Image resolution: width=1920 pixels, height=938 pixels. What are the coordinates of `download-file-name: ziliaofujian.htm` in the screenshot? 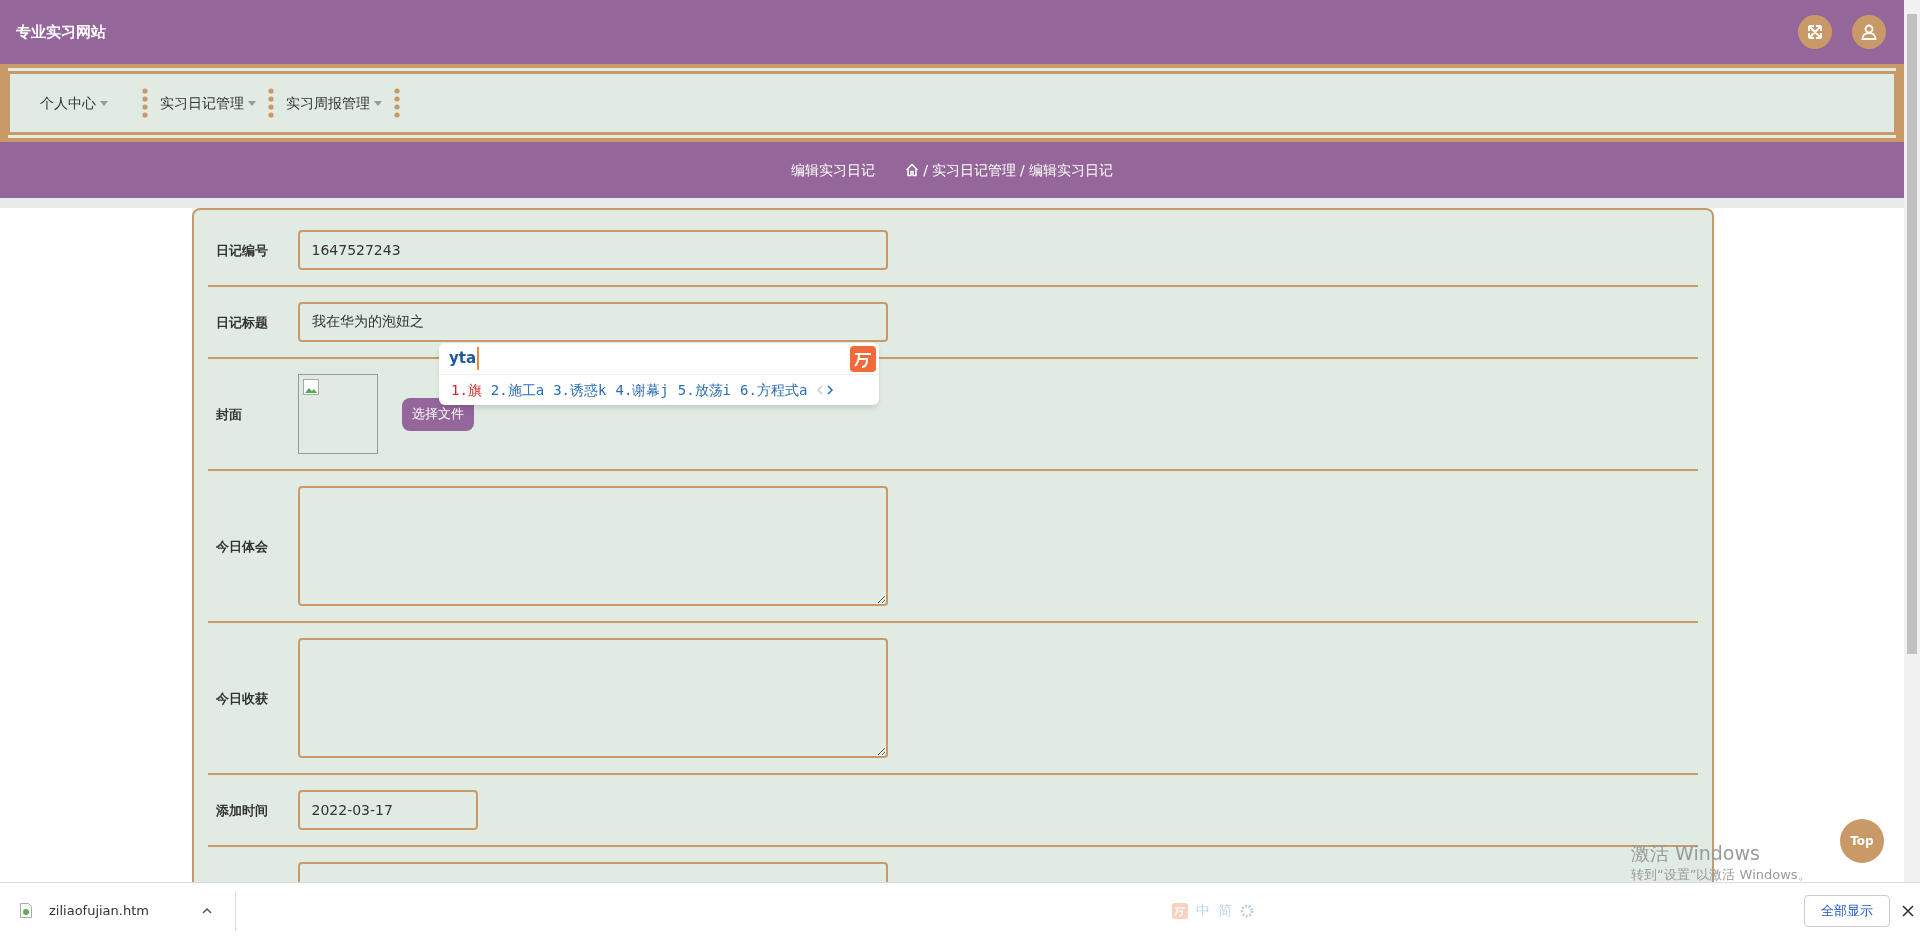 It's located at (99, 910).